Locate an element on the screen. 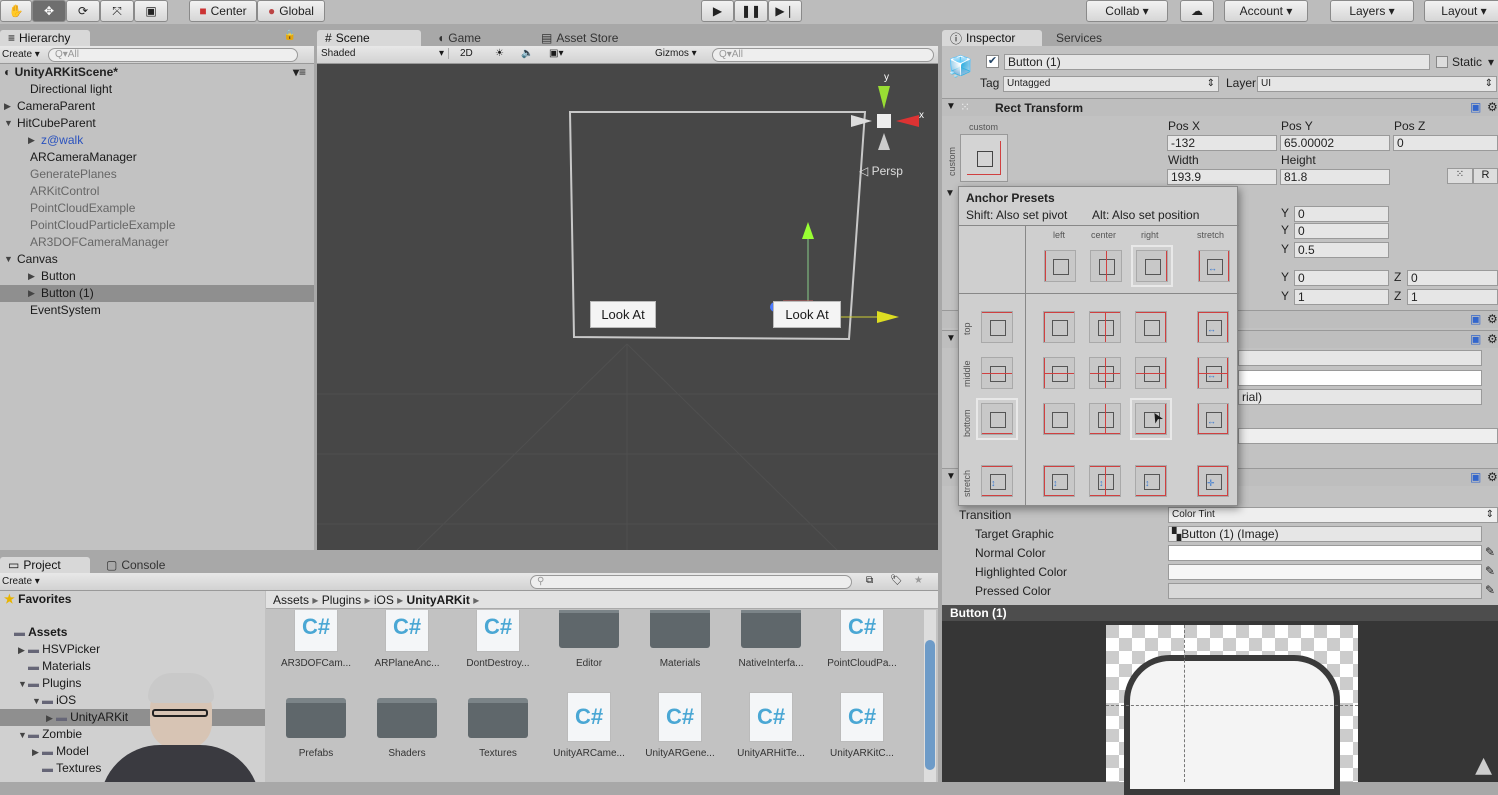 The width and height of the screenshot is (1498, 795). hierarchy-item: ARKitControl is located at coordinates (157, 191).